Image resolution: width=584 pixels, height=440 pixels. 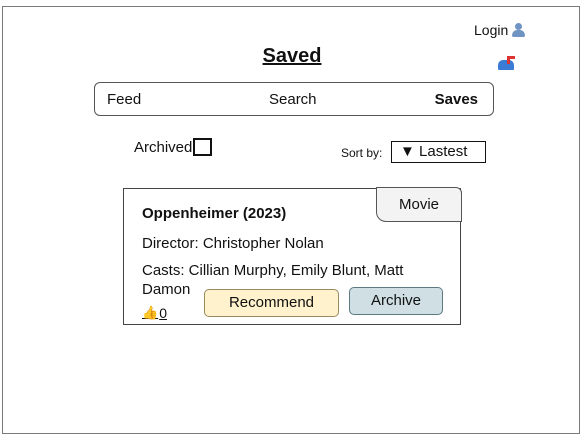 I want to click on archived-checkbox, so click(x=203, y=147).